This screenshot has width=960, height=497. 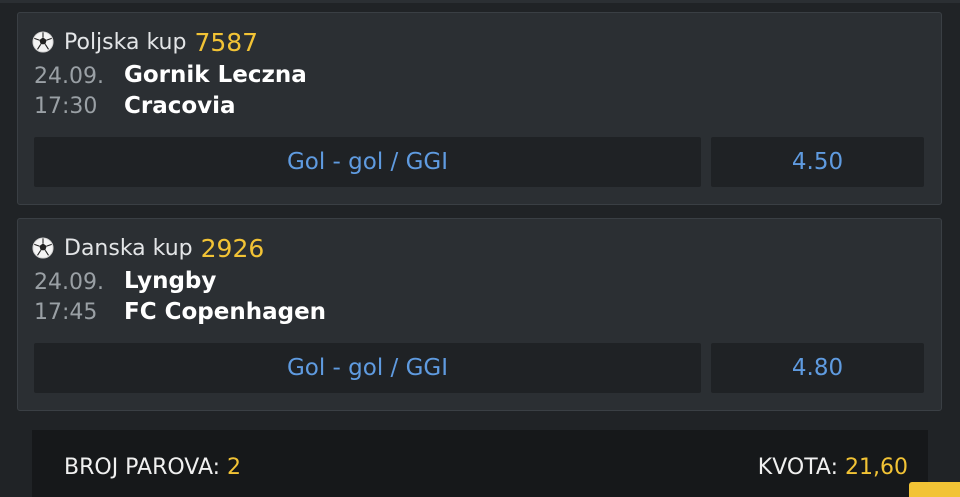 What do you see at coordinates (234, 467) in the screenshot?
I see `pairs-value: 2` at bounding box center [234, 467].